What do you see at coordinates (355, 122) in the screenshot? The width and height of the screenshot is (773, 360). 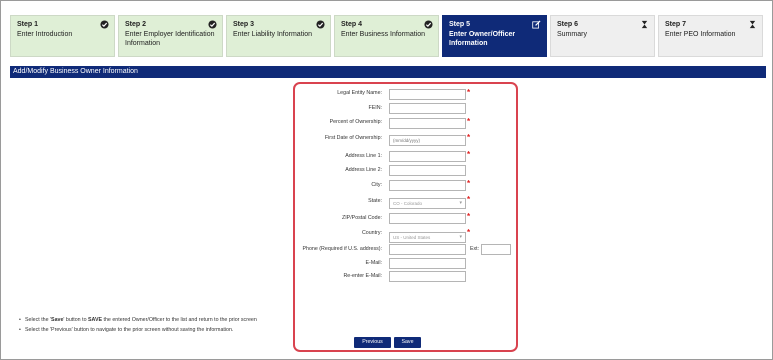 I see `percent-ownership-label: Percent of Ownership:` at bounding box center [355, 122].